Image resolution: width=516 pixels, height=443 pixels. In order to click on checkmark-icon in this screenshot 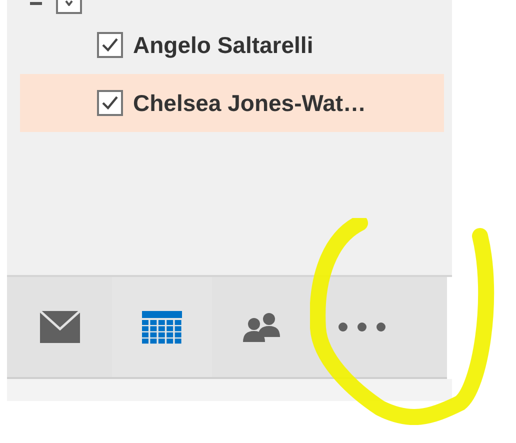, I will do `click(69, 3)`.